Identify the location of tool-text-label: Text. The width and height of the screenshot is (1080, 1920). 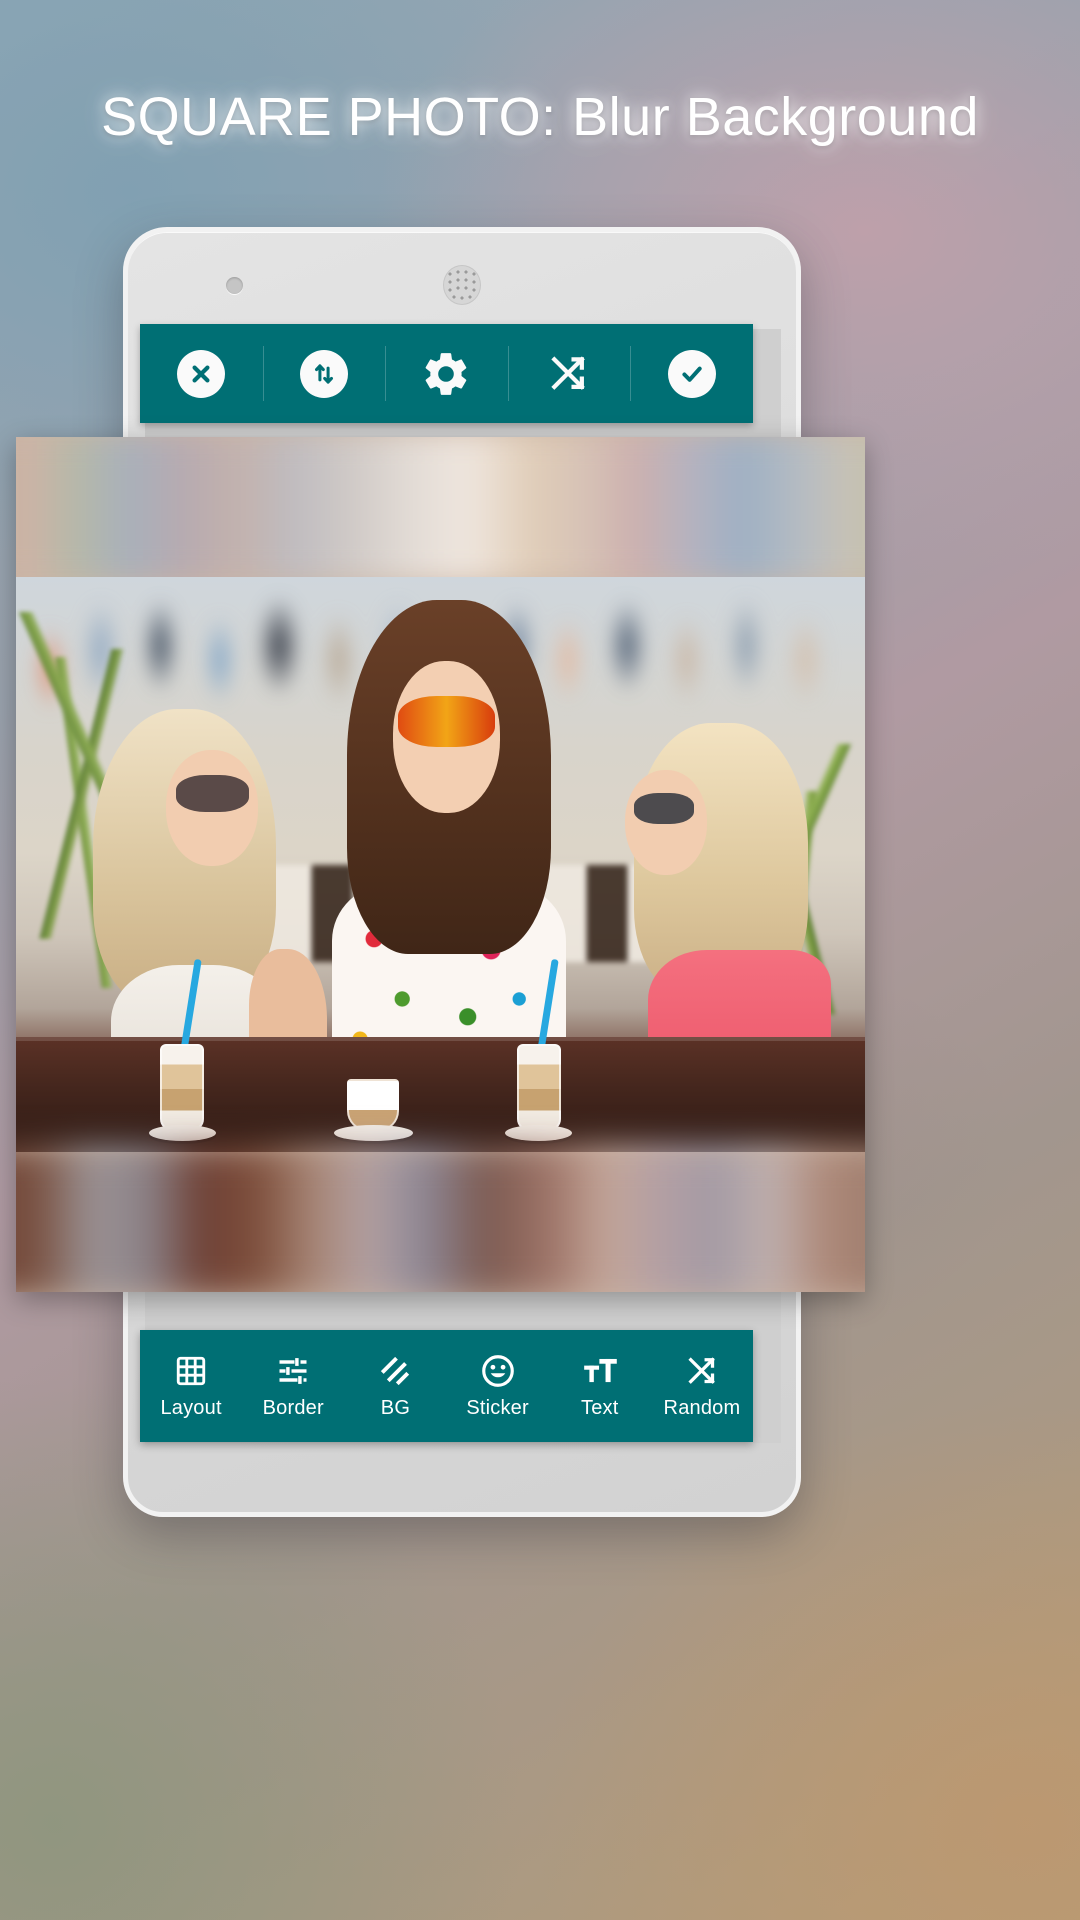
(600, 1408).